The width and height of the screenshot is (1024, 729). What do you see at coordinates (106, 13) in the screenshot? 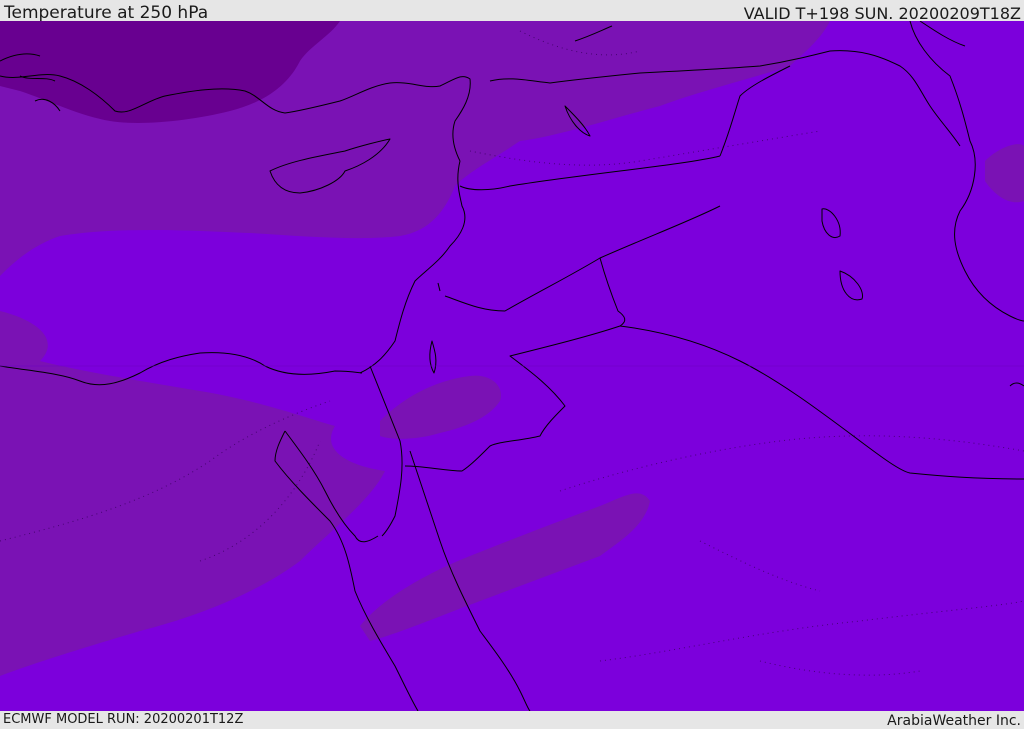
I see `map-title: Temperature at 250 hPa` at bounding box center [106, 13].